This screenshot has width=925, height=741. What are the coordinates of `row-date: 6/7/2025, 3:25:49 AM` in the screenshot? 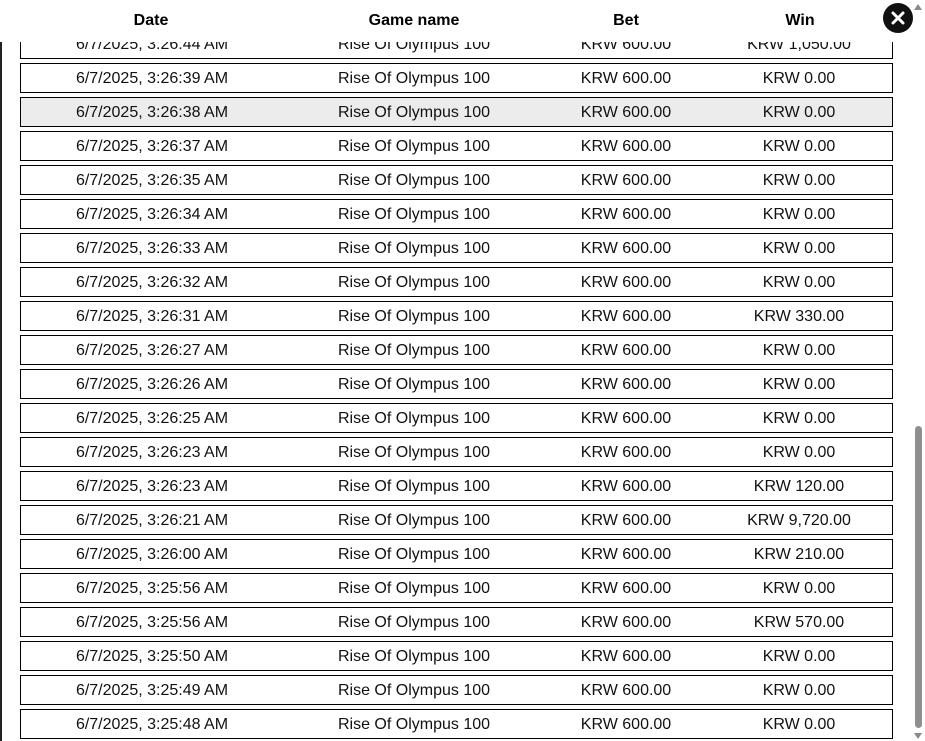 It's located at (152, 690).